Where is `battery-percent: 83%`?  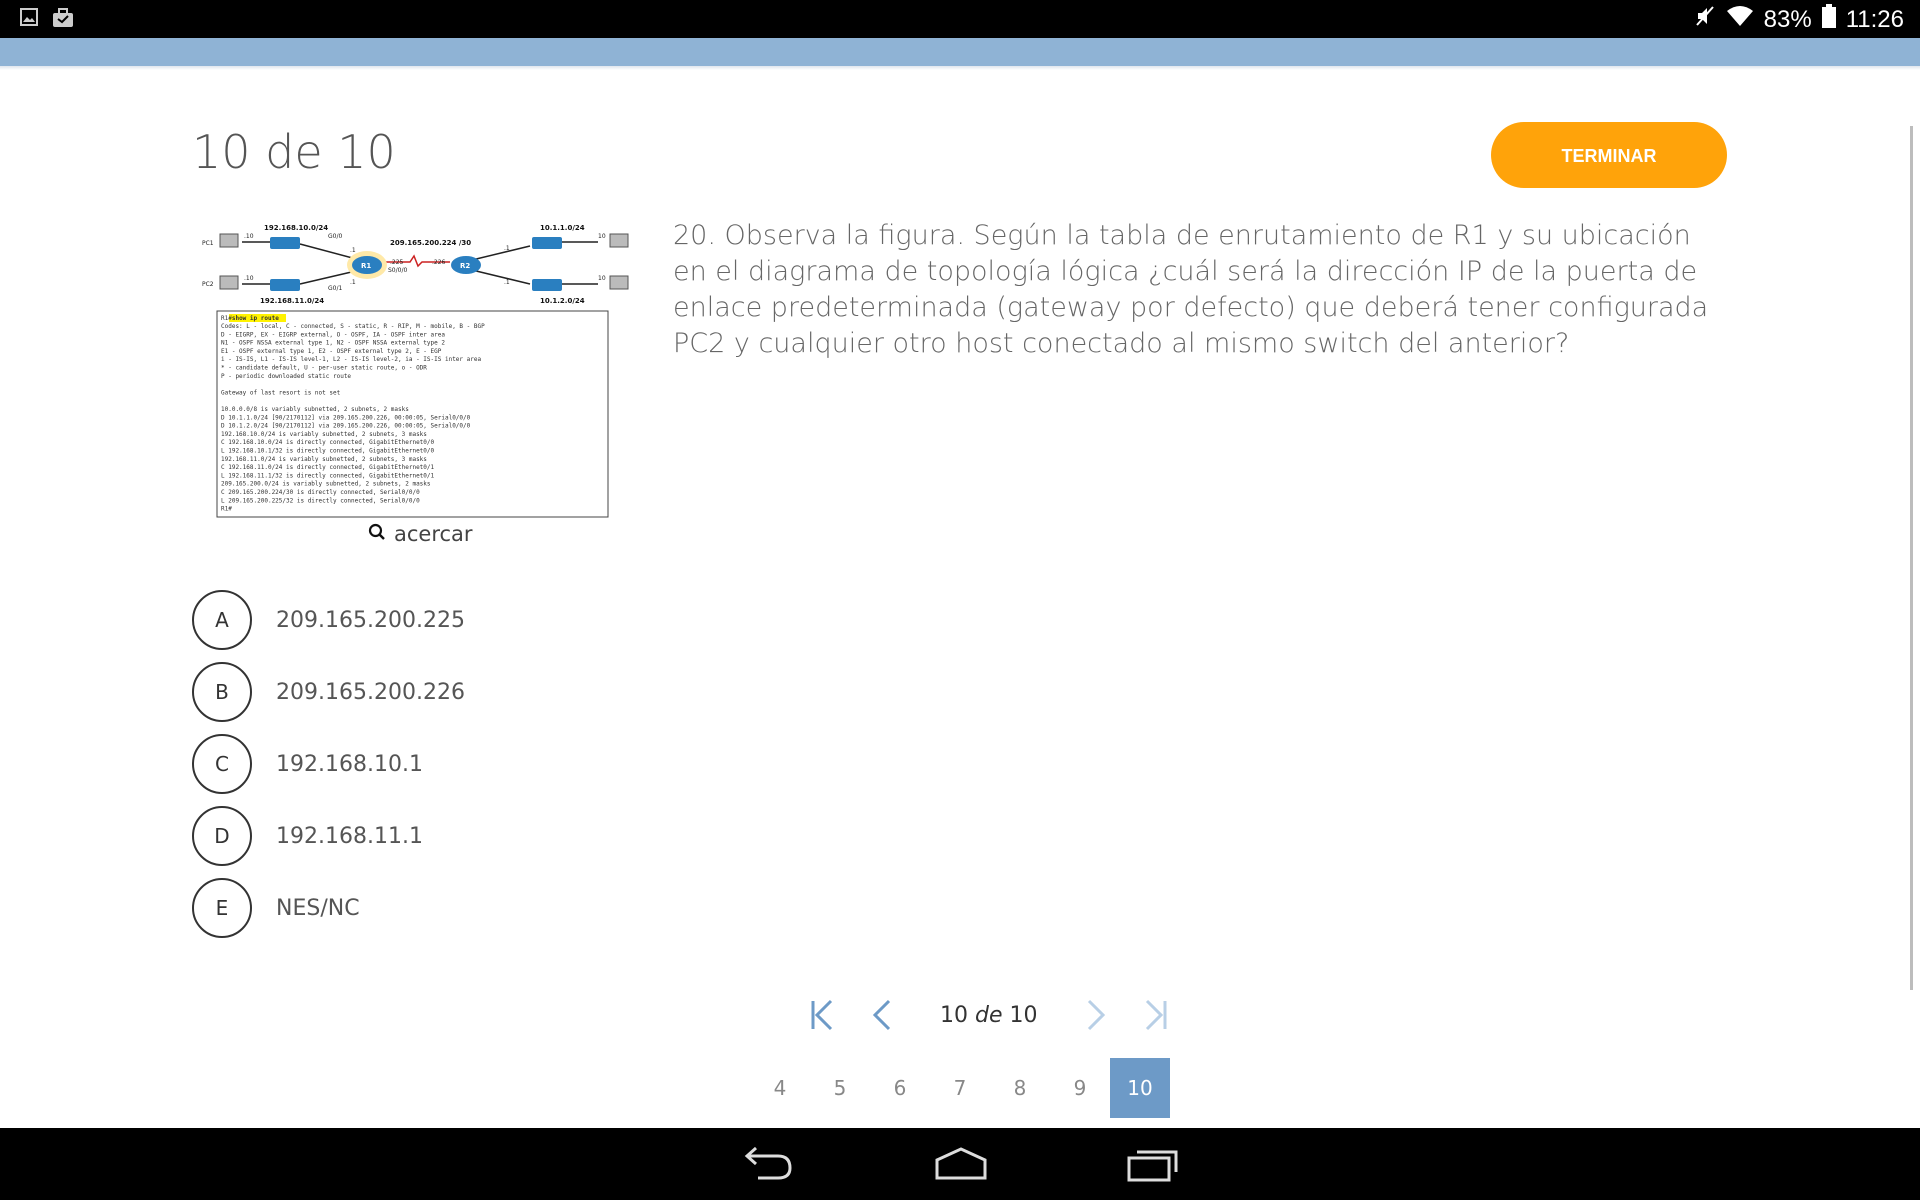 battery-percent: 83% is located at coordinates (1787, 19).